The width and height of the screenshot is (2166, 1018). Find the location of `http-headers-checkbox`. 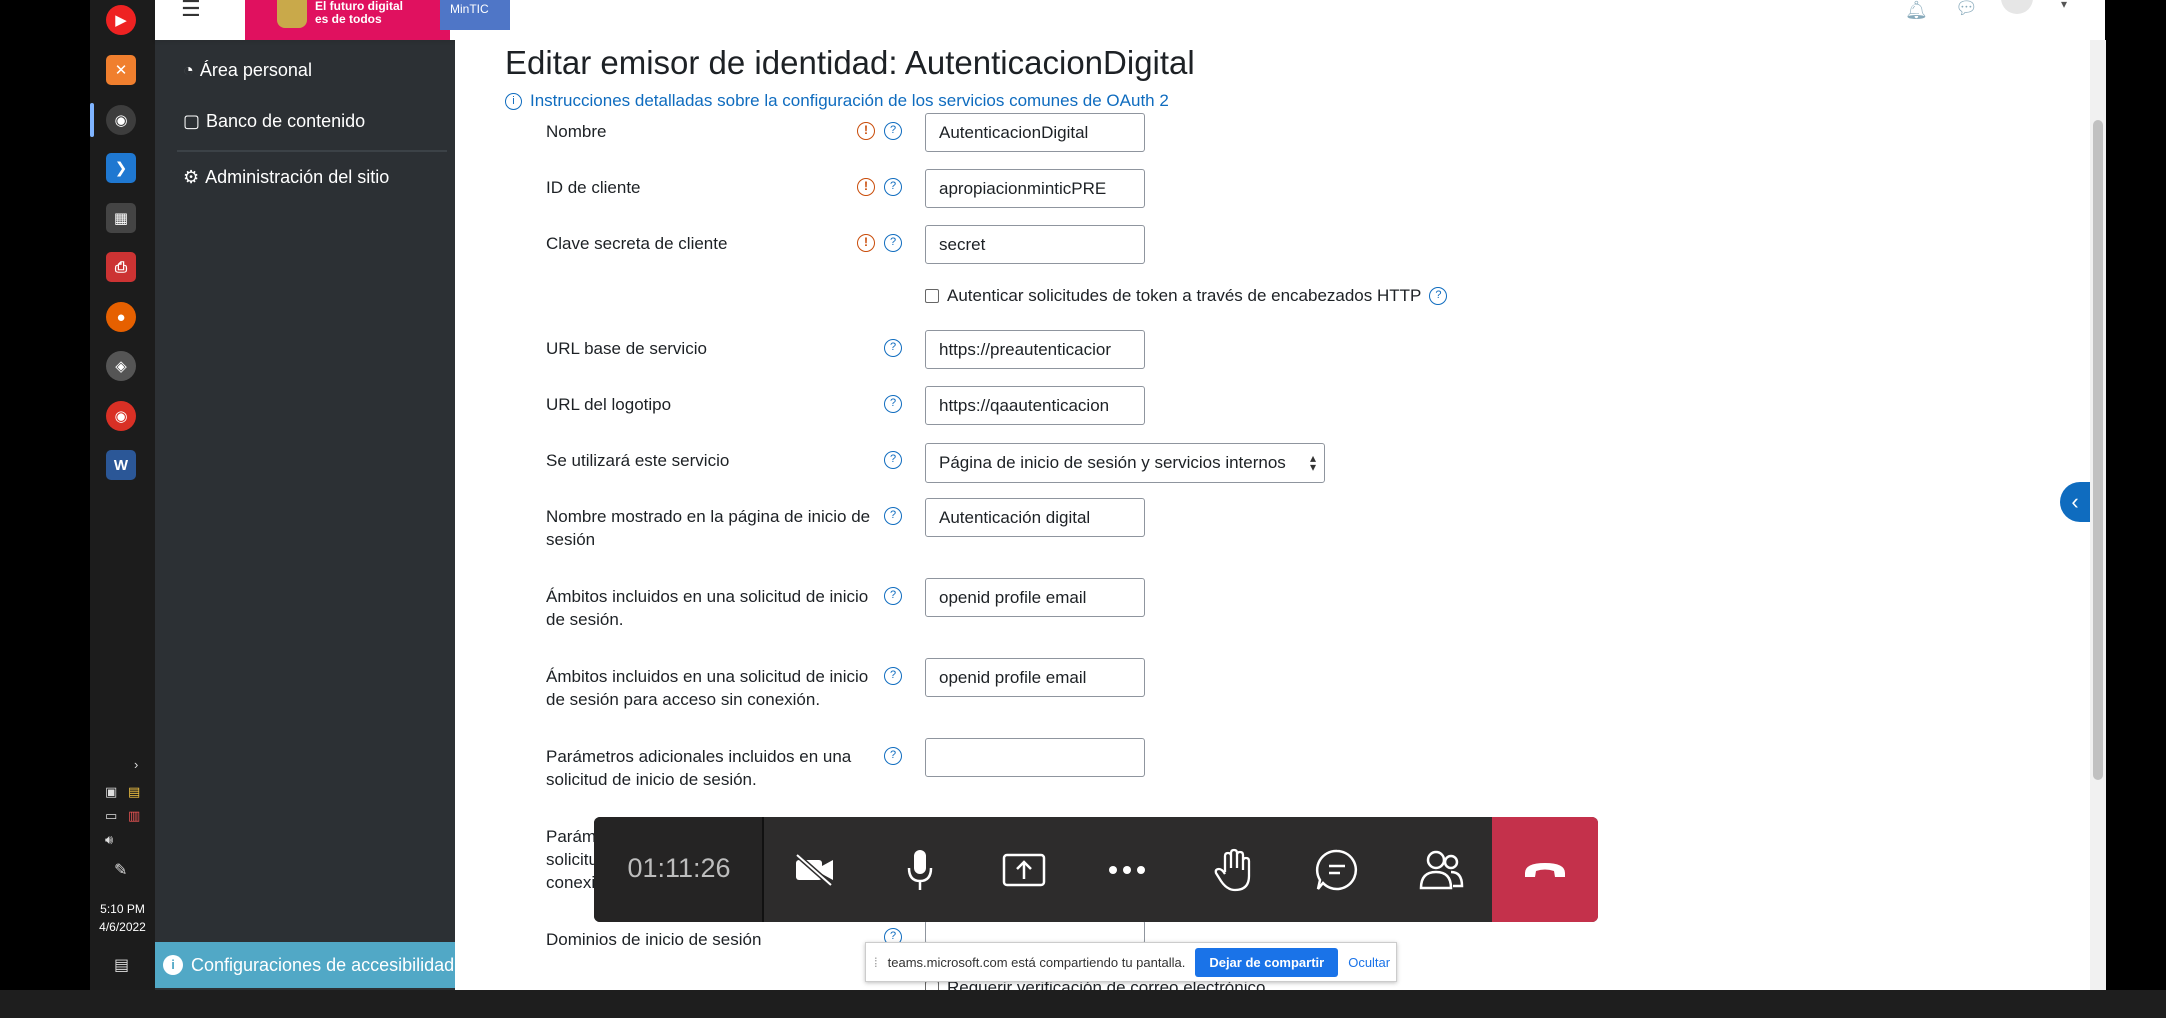

http-headers-checkbox is located at coordinates (932, 296).